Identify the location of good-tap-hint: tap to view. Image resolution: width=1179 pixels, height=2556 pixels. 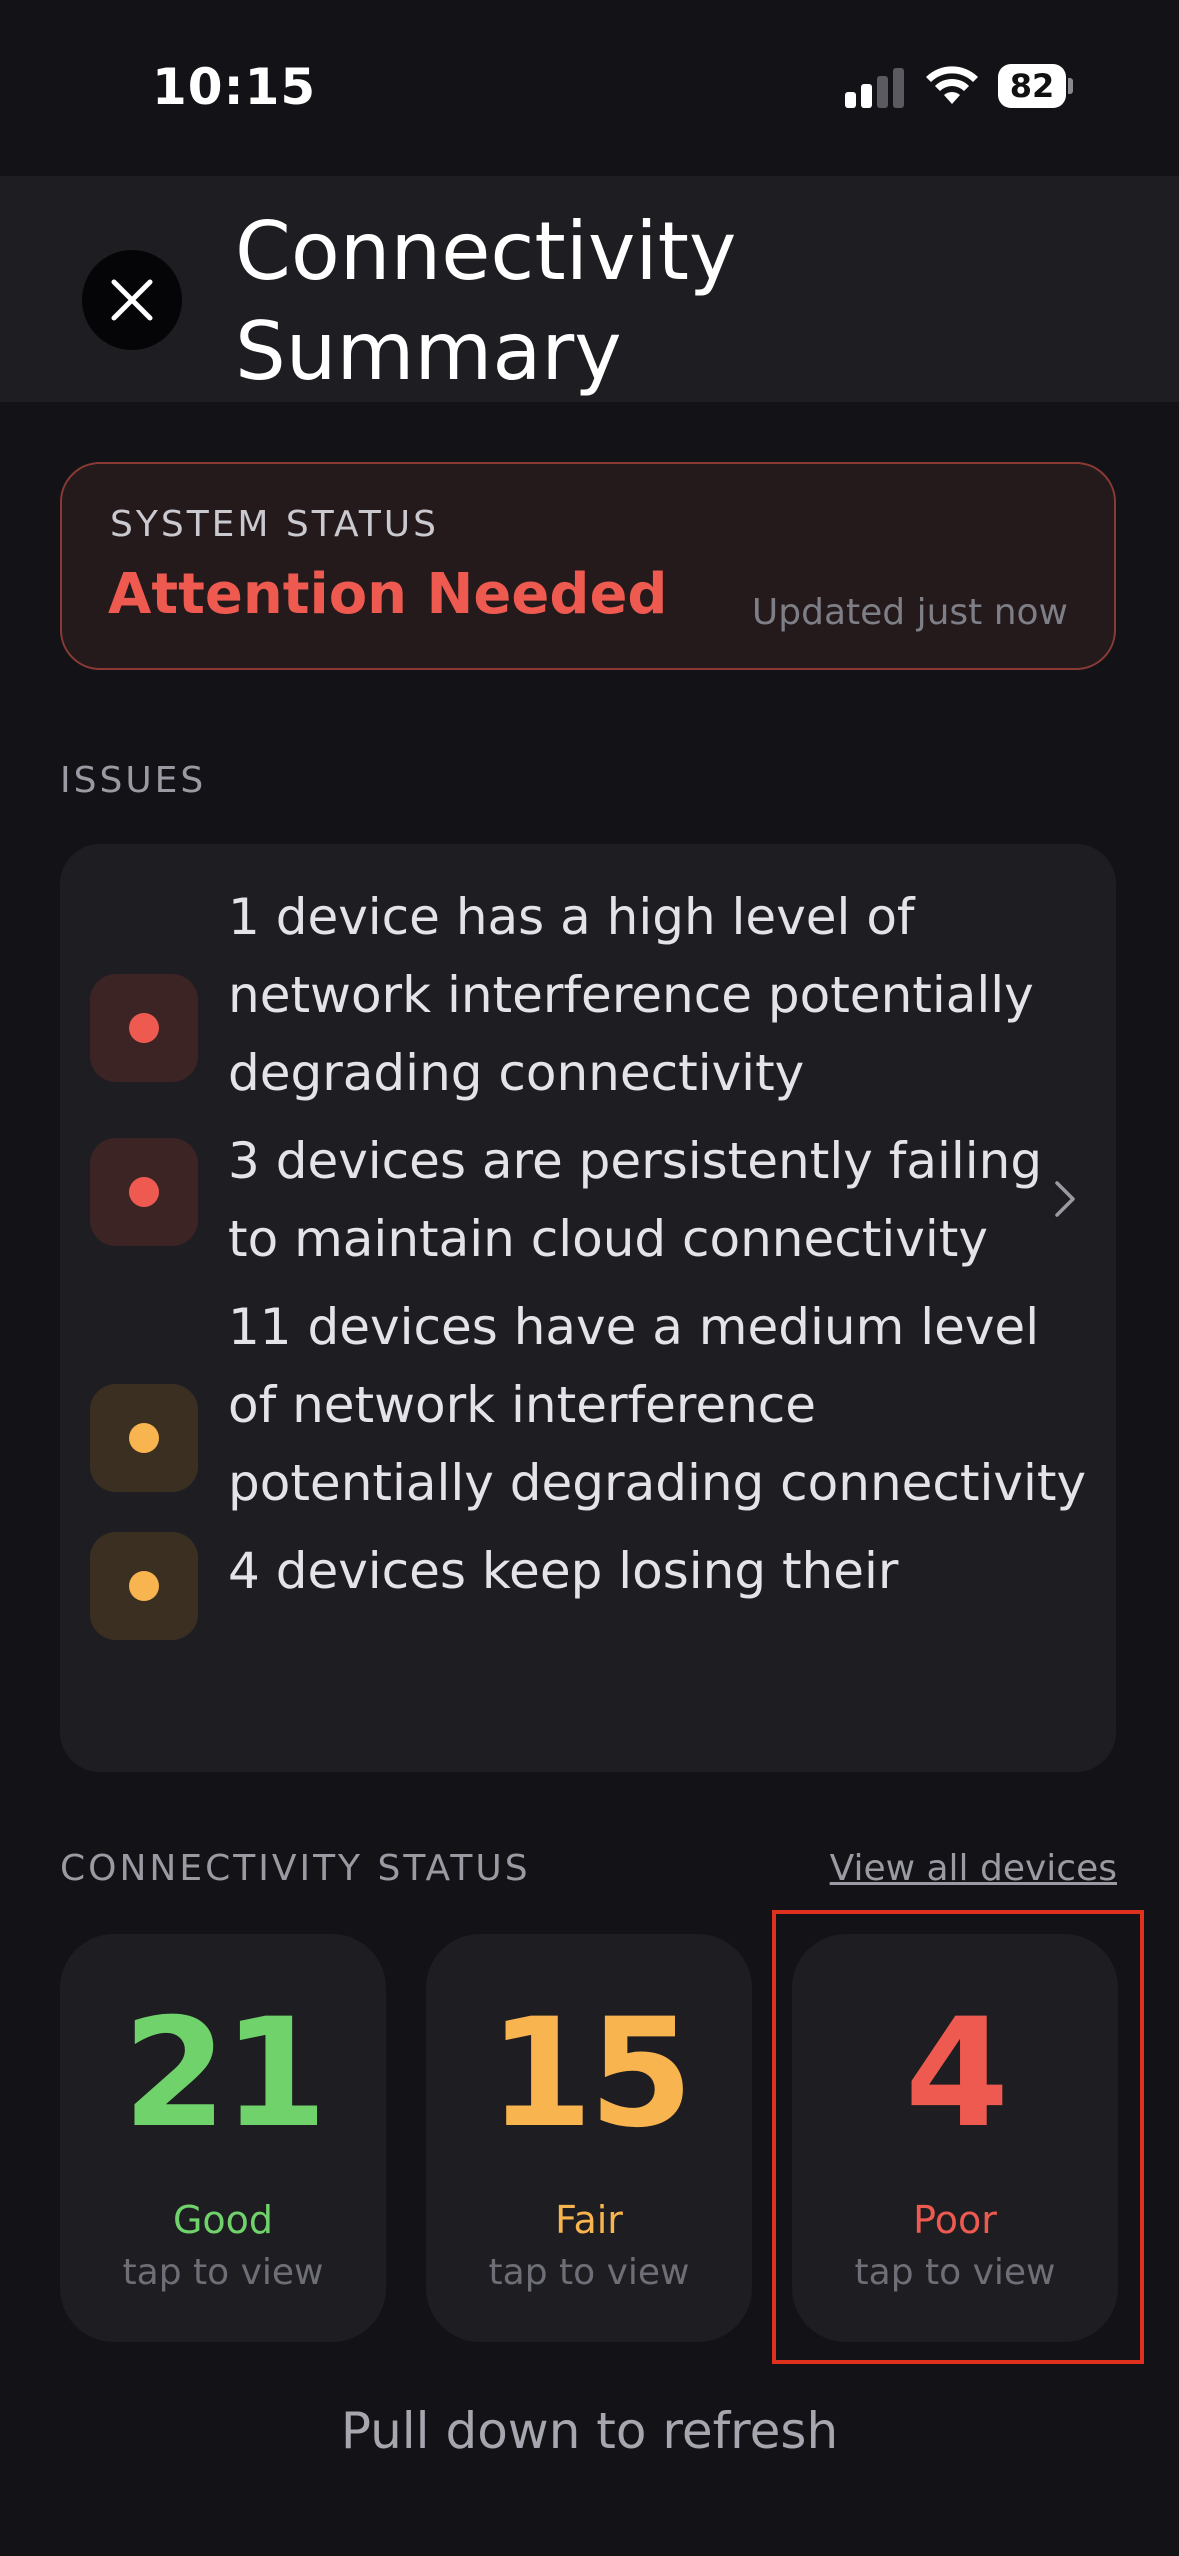
(223, 2272).